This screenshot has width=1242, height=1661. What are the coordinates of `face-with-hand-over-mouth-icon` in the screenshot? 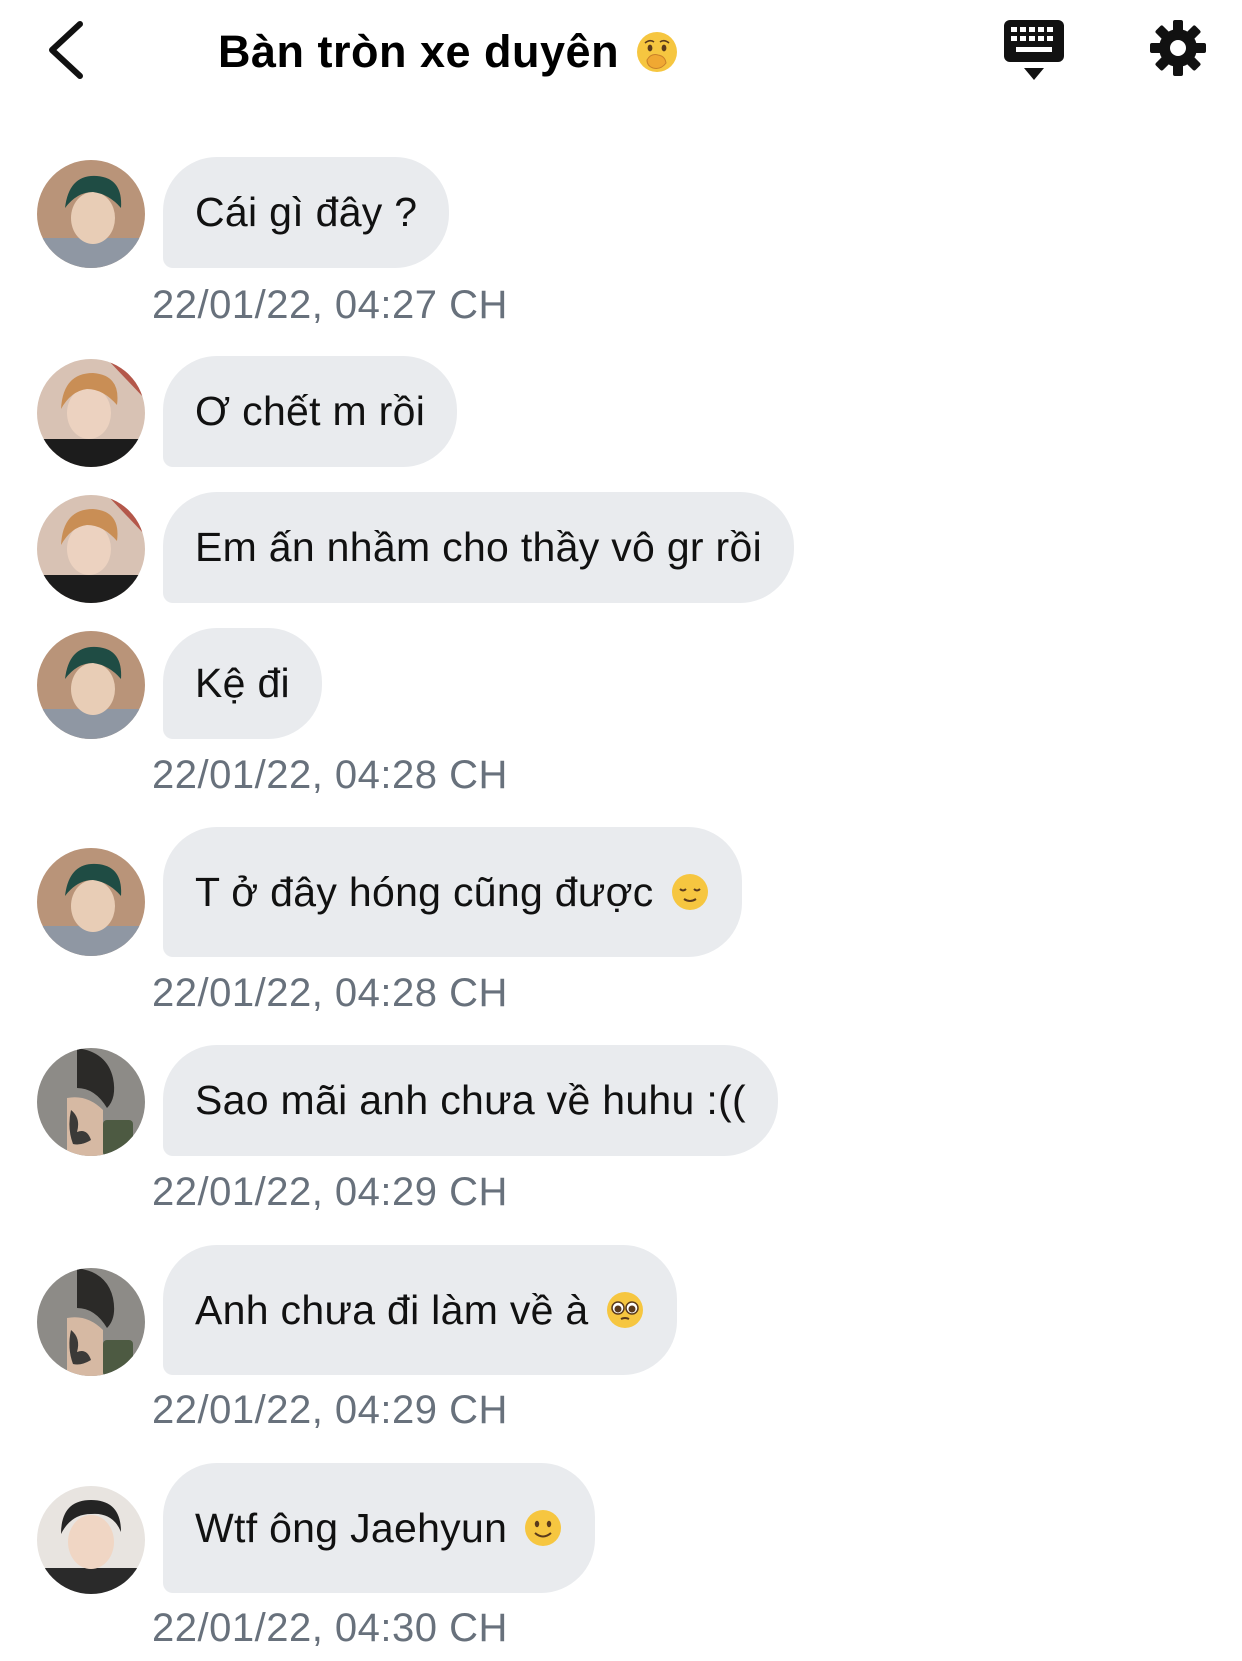 It's located at (657, 52).